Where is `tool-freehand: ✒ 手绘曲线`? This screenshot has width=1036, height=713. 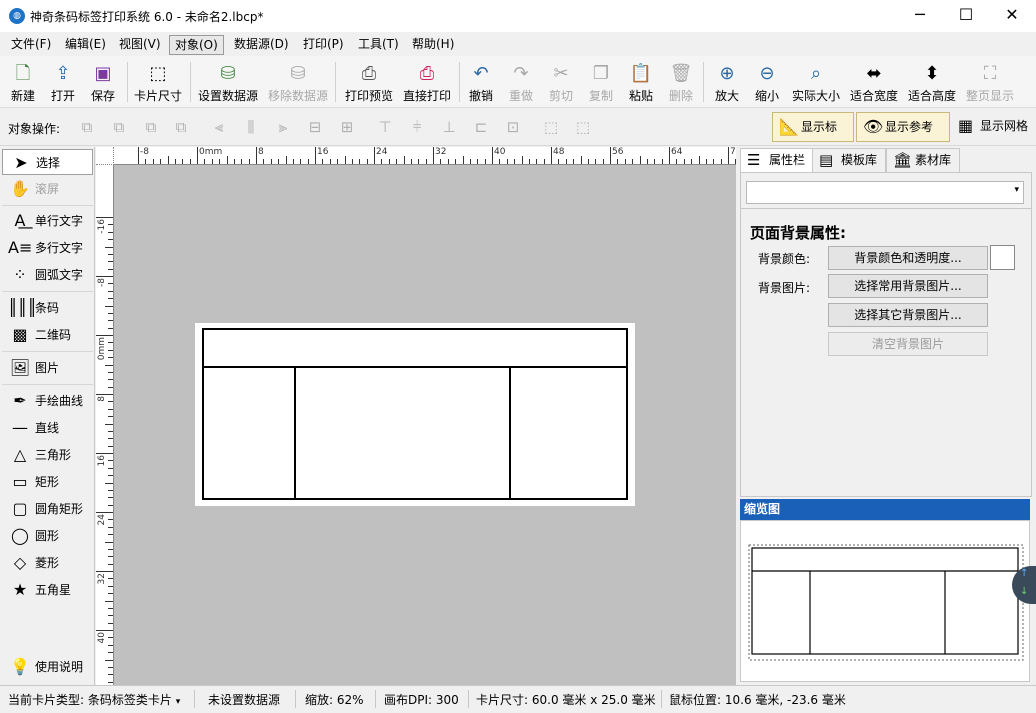 tool-freehand: ✒ 手绘曲线 is located at coordinates (47, 401).